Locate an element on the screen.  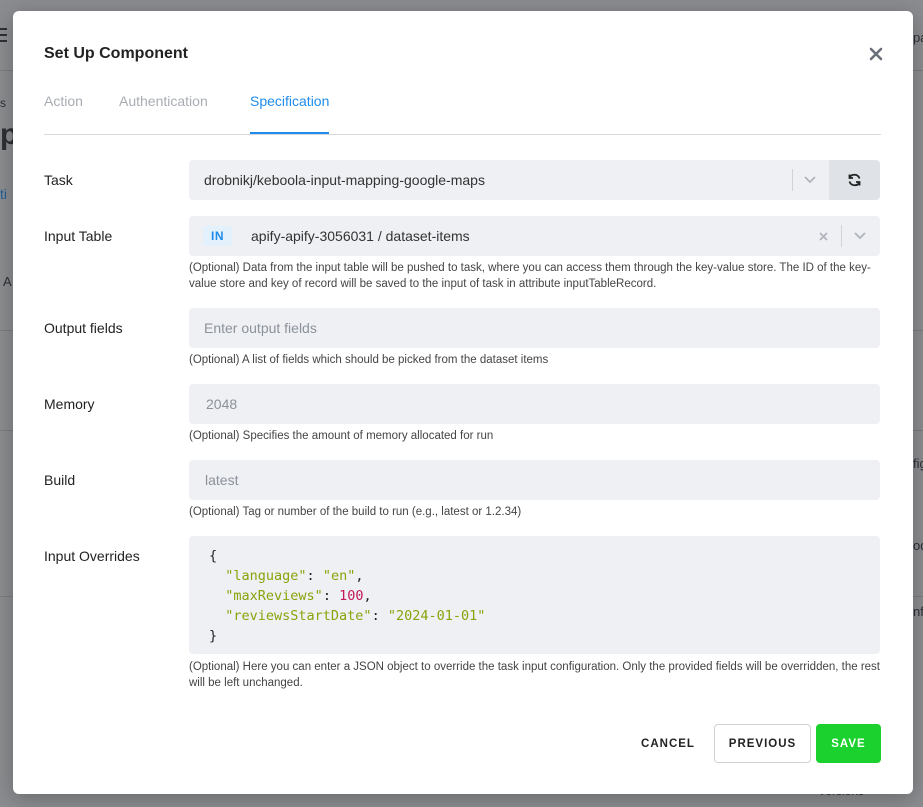
tab-action: Action is located at coordinates (63, 113).